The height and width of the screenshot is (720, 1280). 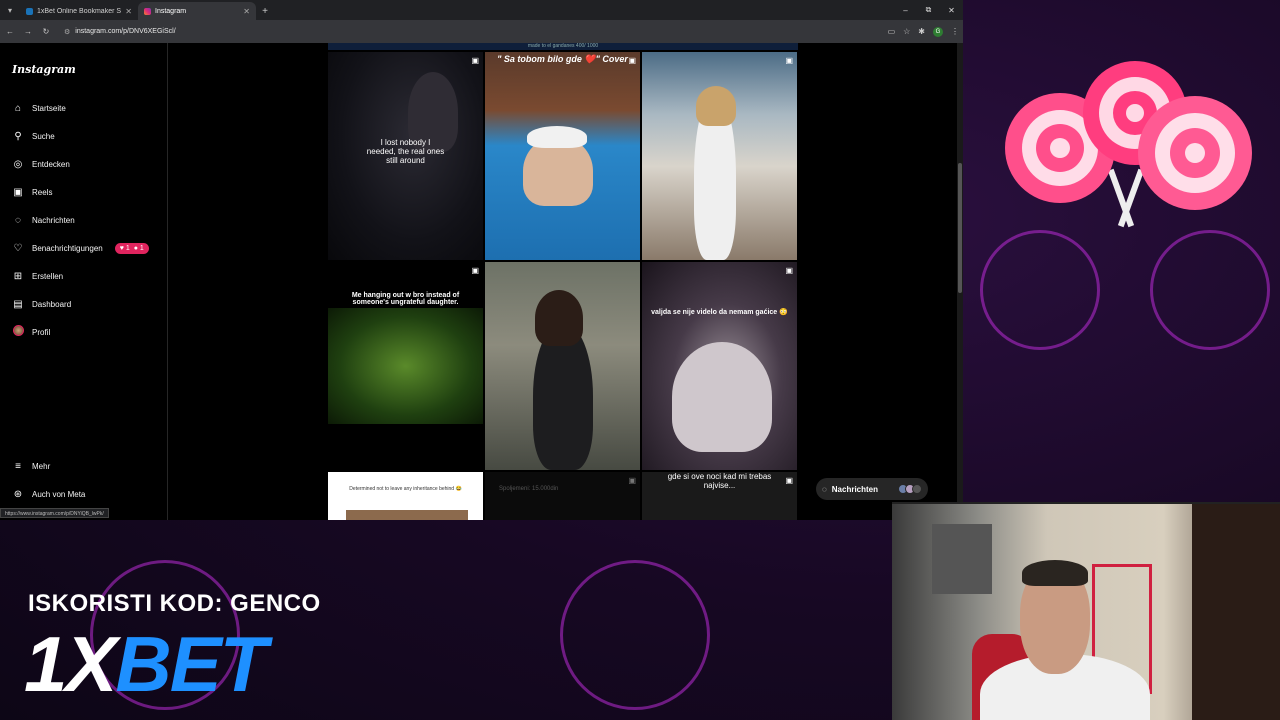 I want to click on sidebar-item-profil: Profil, so click(x=31, y=332).